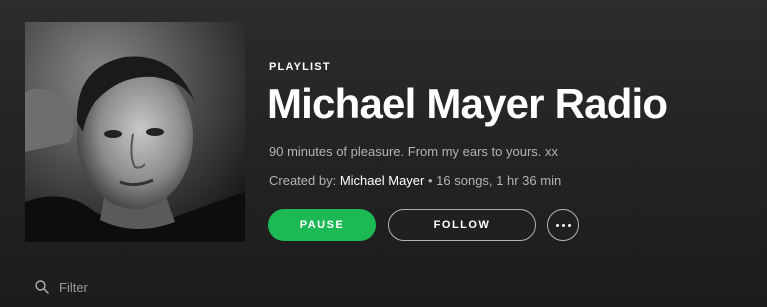  Describe the element at coordinates (42, 287) in the screenshot. I see `search-icon` at that location.